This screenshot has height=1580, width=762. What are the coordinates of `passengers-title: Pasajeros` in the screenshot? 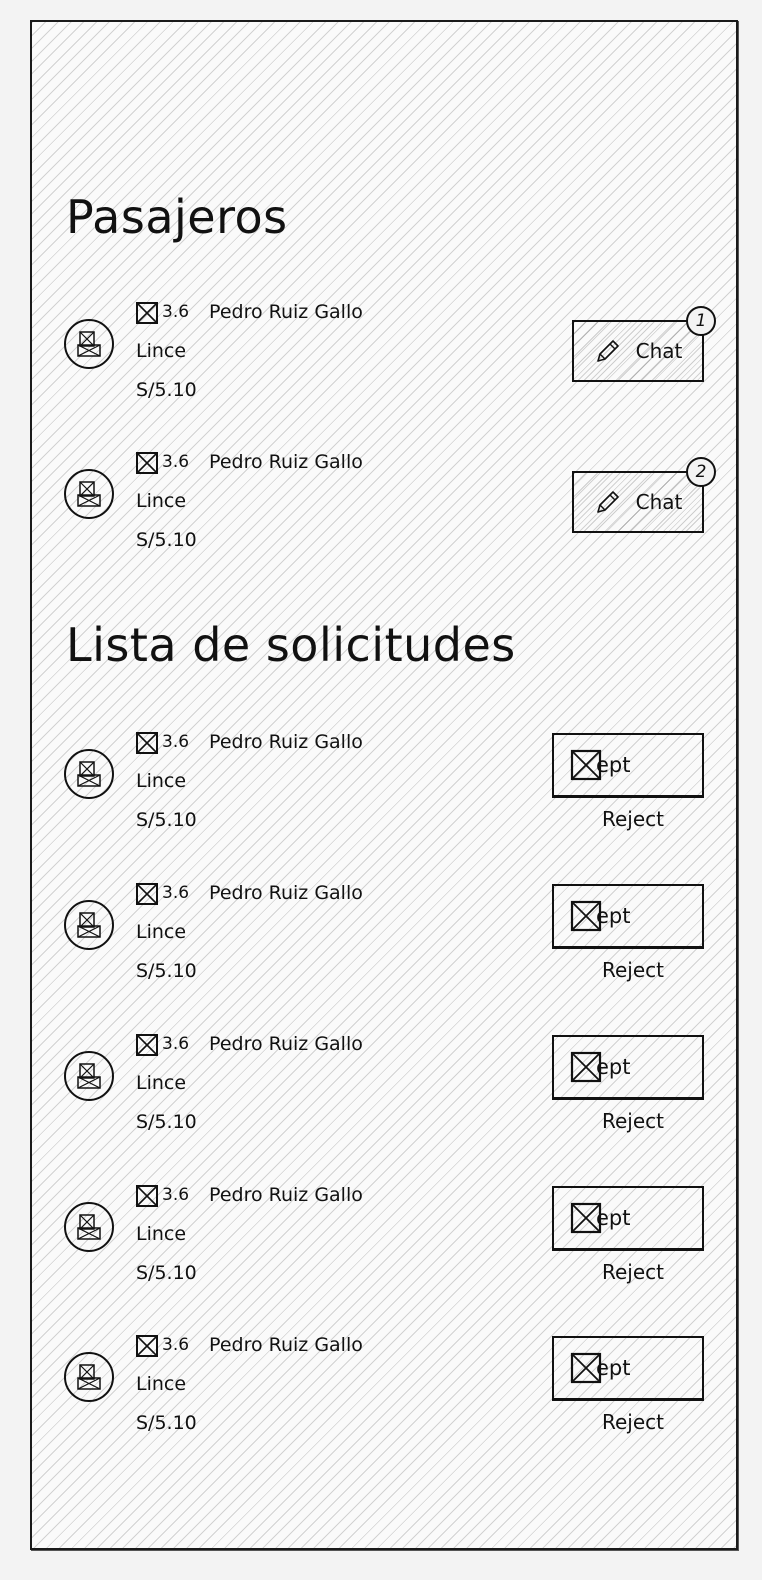 It's located at (177, 217).